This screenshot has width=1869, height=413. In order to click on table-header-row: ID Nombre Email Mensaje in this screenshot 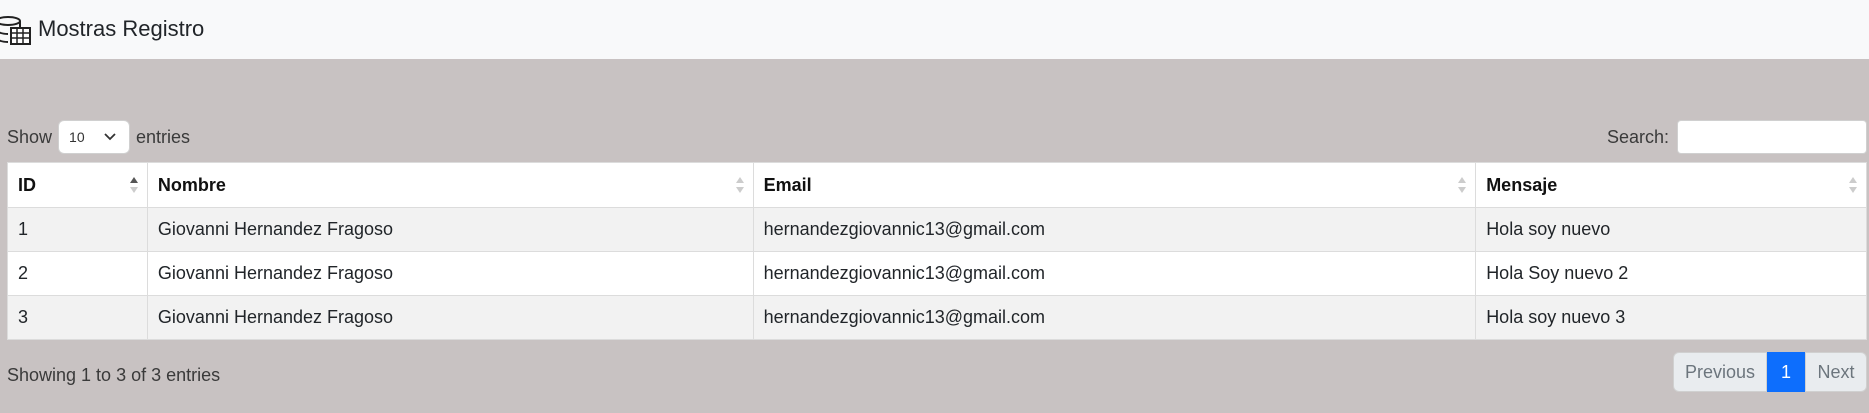, I will do `click(937, 185)`.